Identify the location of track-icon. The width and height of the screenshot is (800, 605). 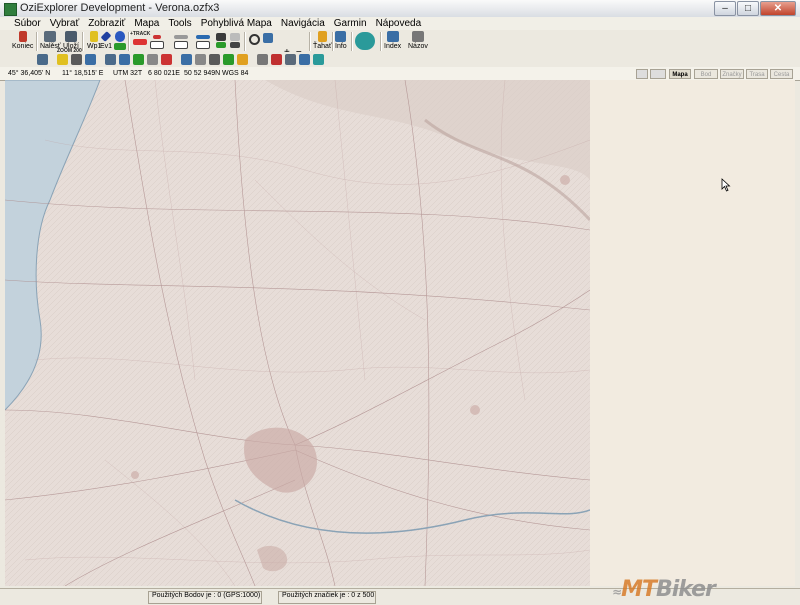
(140, 42).